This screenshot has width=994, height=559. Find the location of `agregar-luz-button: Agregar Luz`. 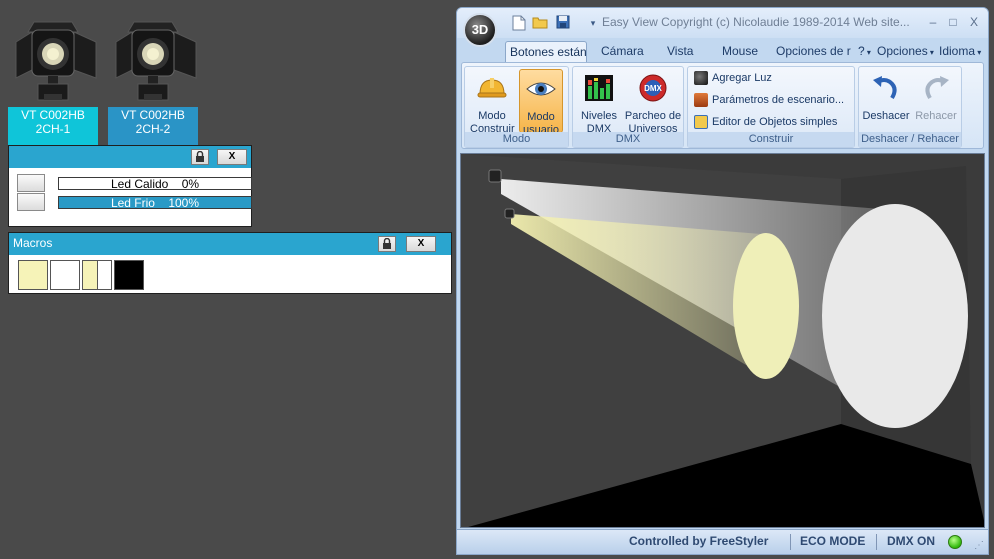

agregar-luz-button: Agregar Luz is located at coordinates (733, 78).